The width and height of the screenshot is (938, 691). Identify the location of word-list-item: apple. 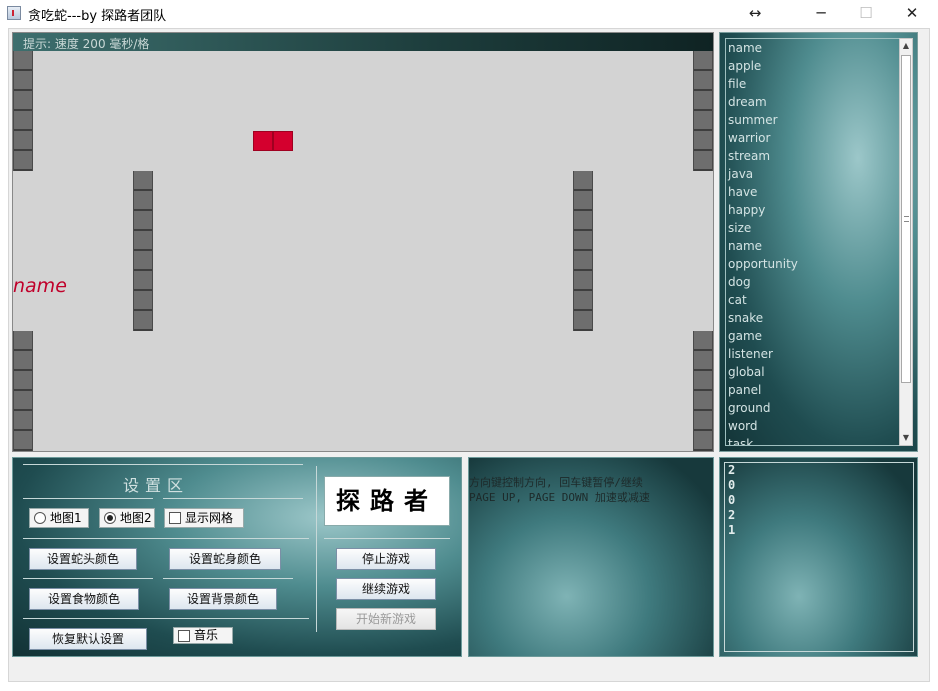
(812, 66).